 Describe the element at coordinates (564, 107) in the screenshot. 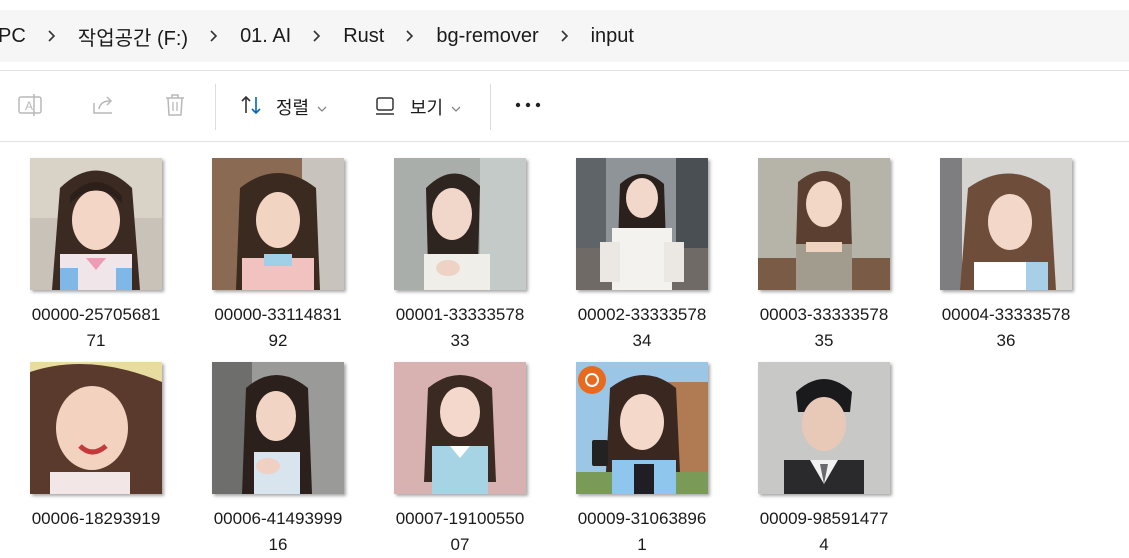

I see `command-bar: A 정렬 보기` at that location.